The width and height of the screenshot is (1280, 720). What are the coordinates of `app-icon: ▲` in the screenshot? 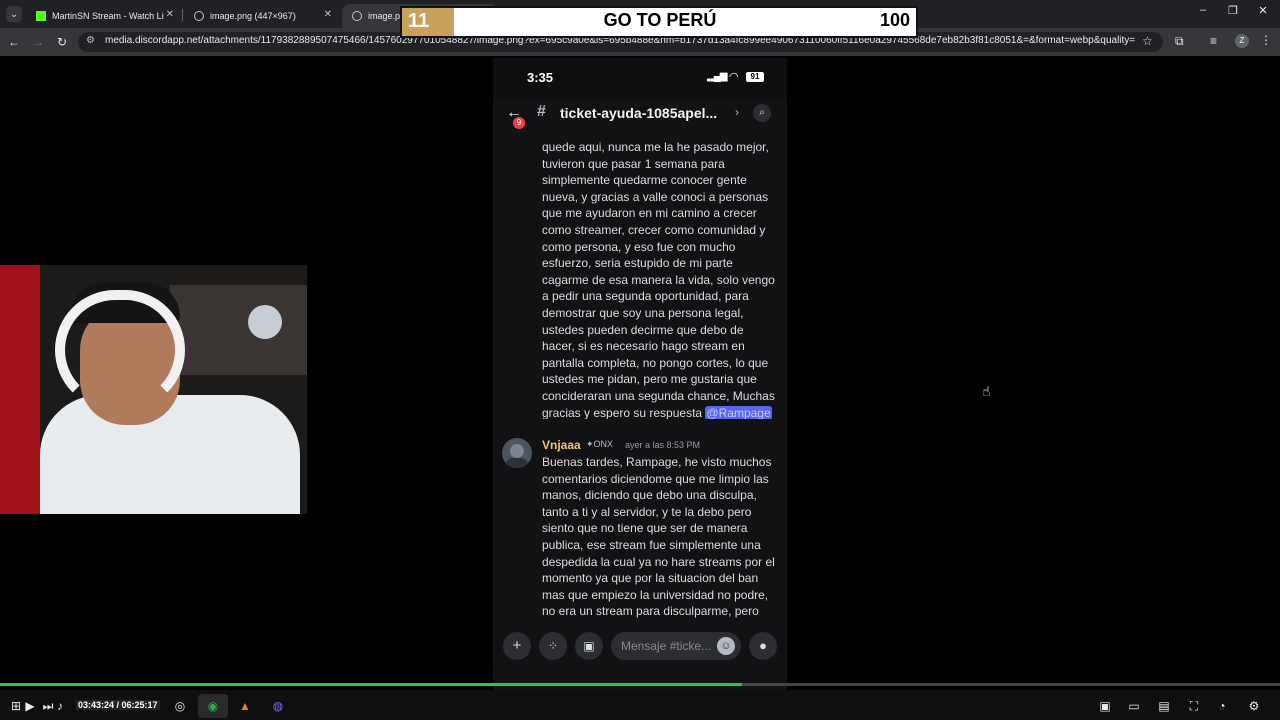 It's located at (245, 706).